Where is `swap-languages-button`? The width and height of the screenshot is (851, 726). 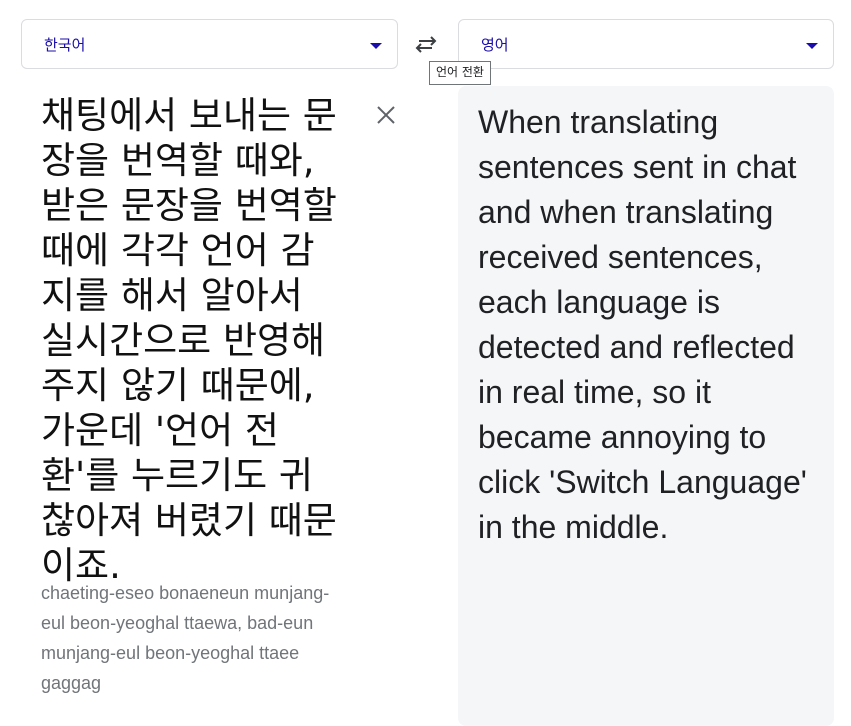
swap-languages-button is located at coordinates (426, 45).